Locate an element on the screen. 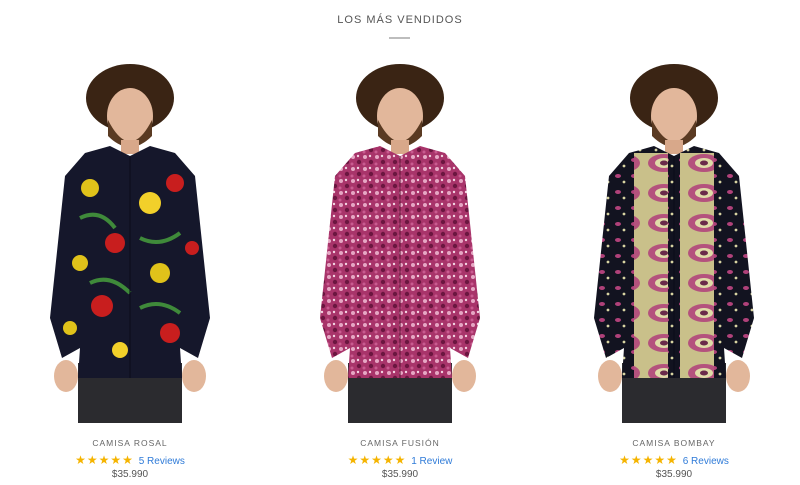  product-rating: ★★★★★ 6 Reviews is located at coordinates (674, 461).